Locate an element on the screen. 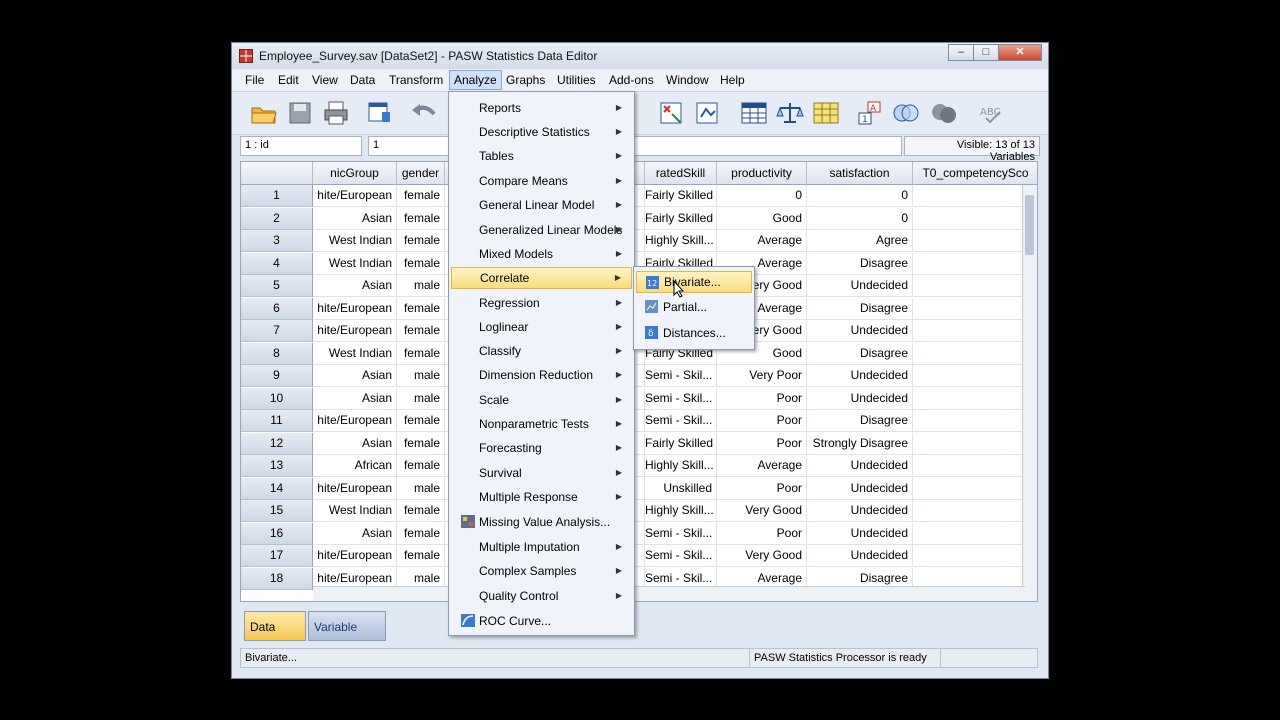 The width and height of the screenshot is (1280, 720). menu-utilities: Utilities is located at coordinates (576, 80).